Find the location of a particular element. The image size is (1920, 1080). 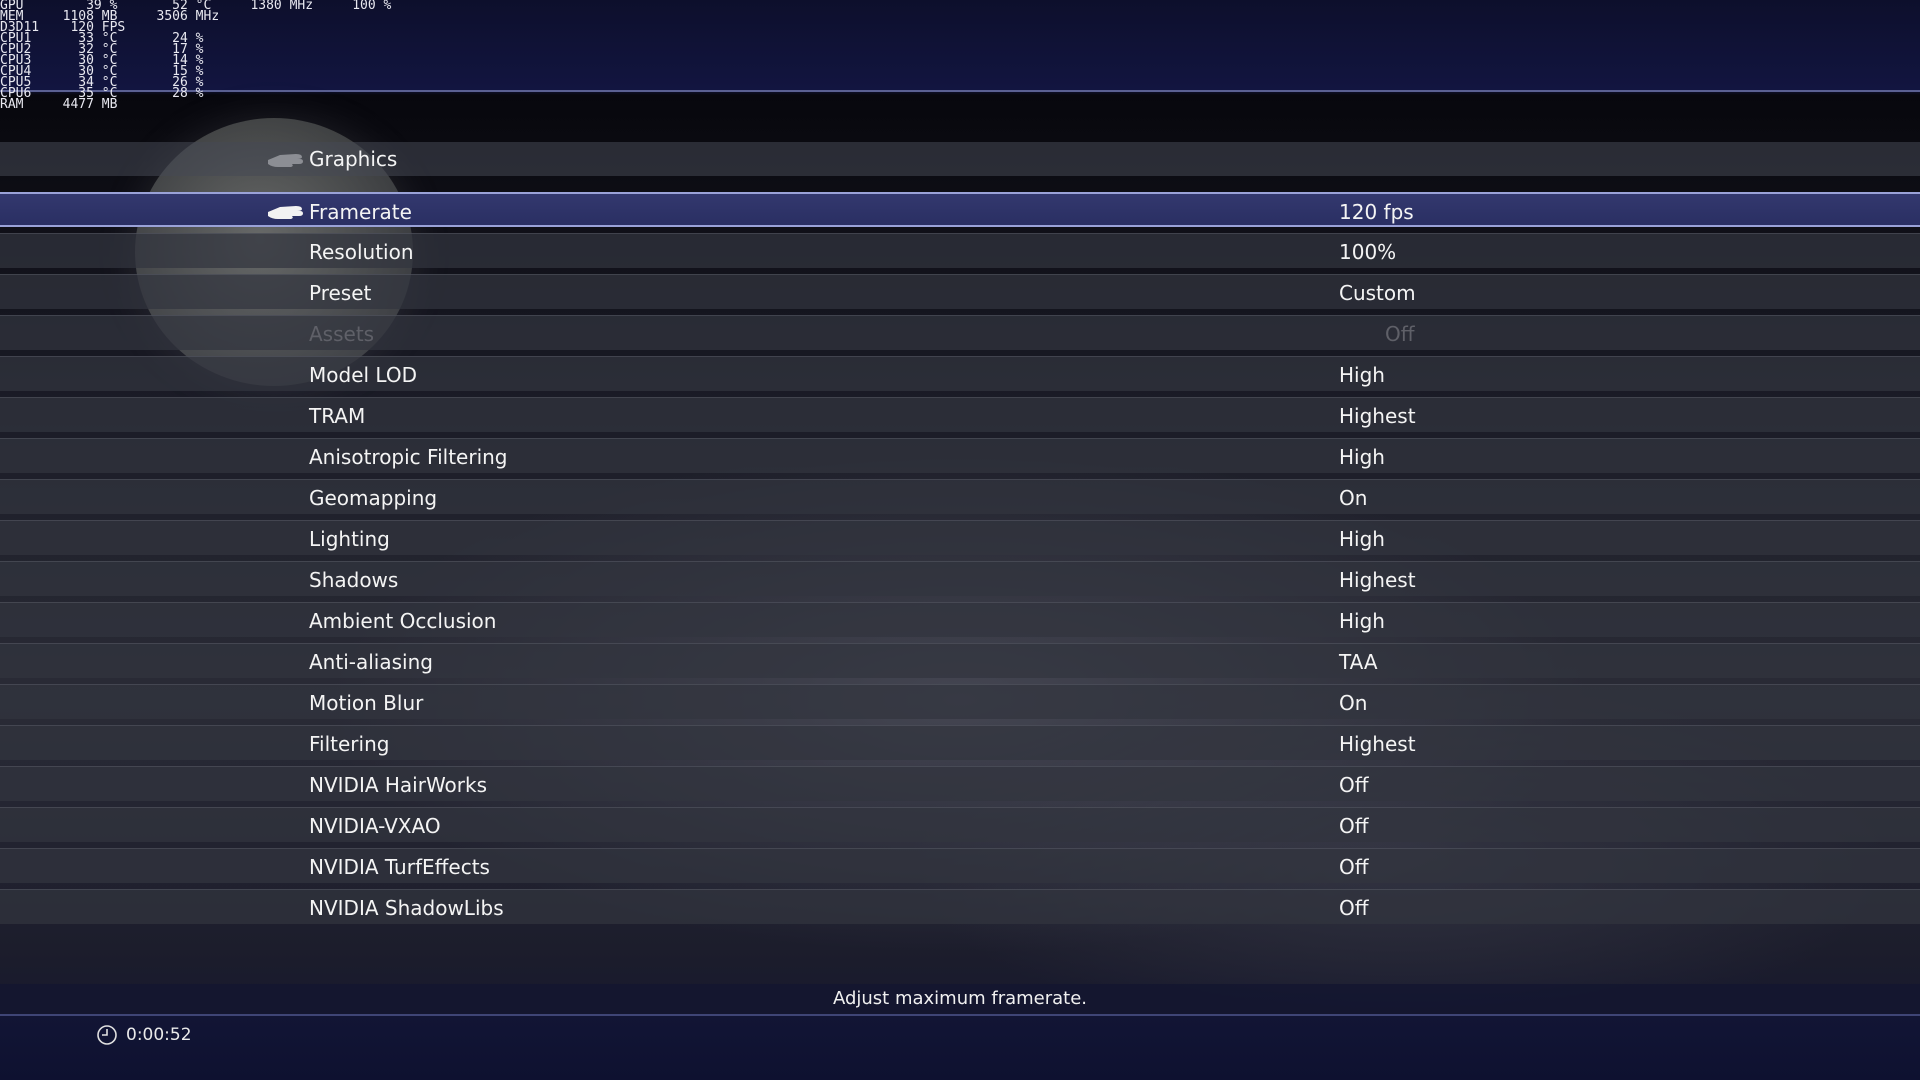

section-header-graphics: Graphics is located at coordinates (960, 159).